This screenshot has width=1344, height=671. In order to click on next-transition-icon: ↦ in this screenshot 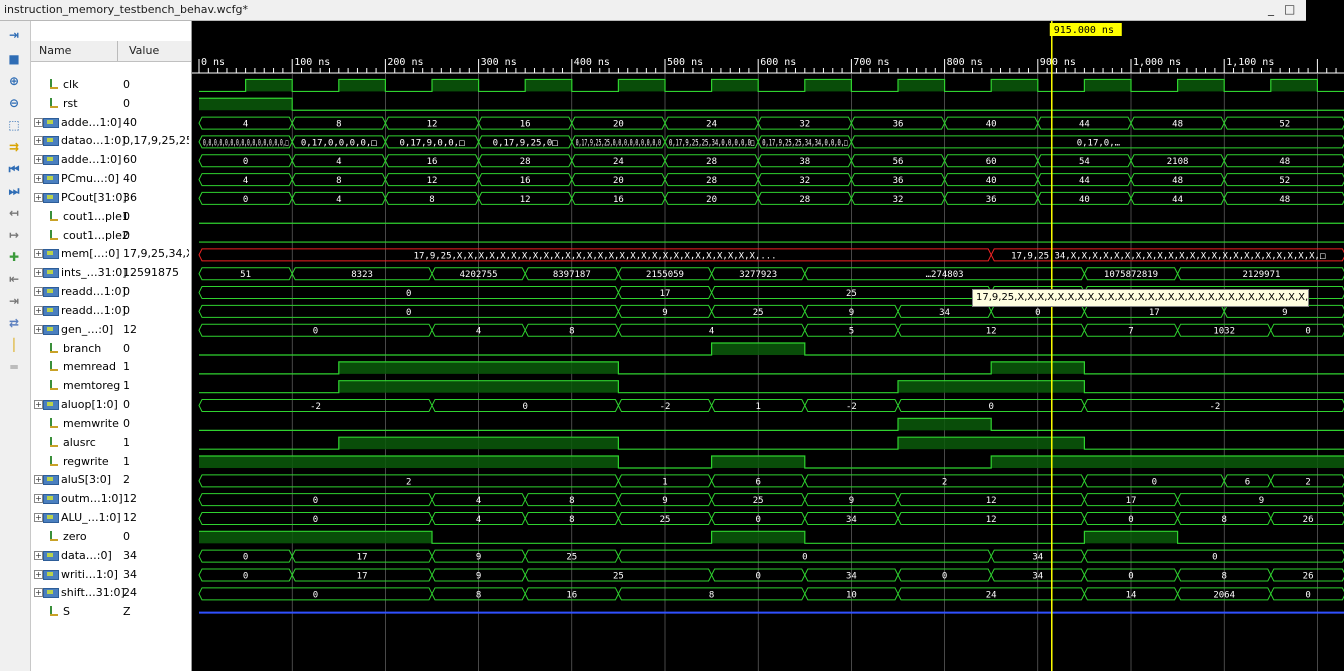, I will do `click(14, 235)`.